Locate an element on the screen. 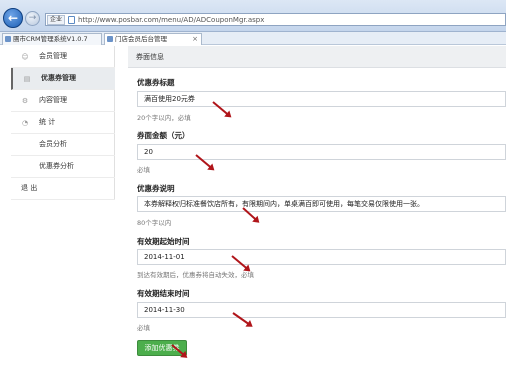 The height and width of the screenshot is (365, 506). sidebar-item-coupon-management: ▤ 优惠券管理 is located at coordinates (63, 79).